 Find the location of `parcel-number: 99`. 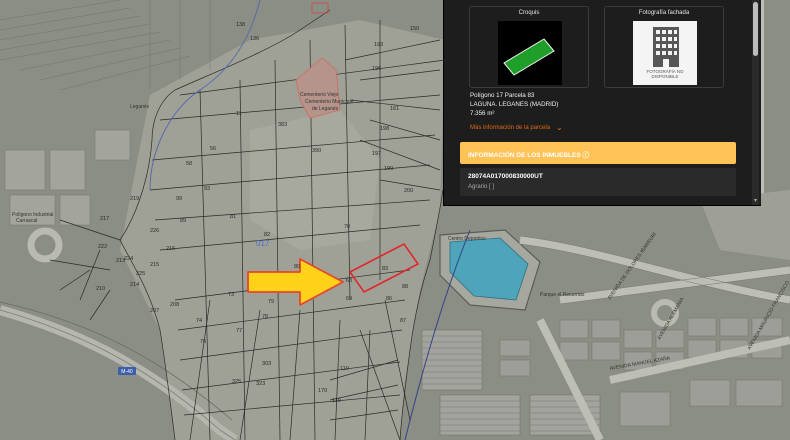

parcel-number: 99 is located at coordinates (179, 199).